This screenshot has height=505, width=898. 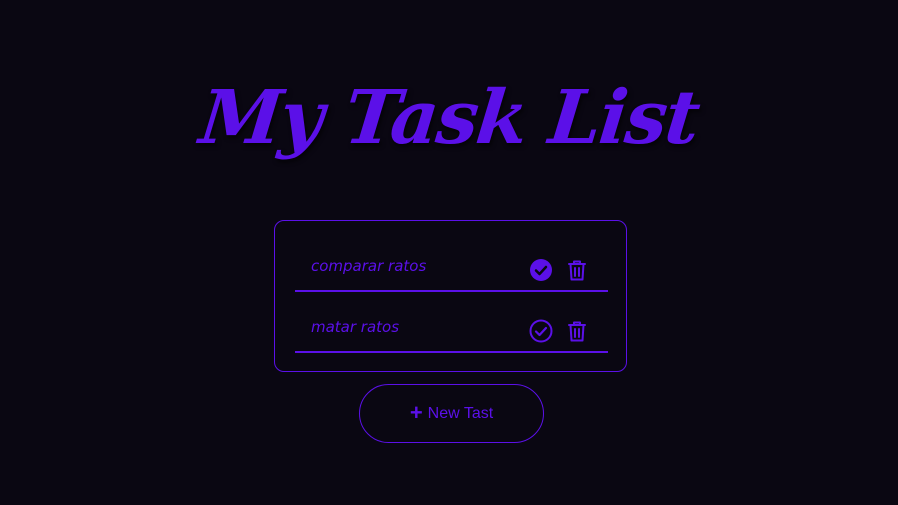 What do you see at coordinates (449, 118) in the screenshot?
I see `page-title: My Task List` at bounding box center [449, 118].